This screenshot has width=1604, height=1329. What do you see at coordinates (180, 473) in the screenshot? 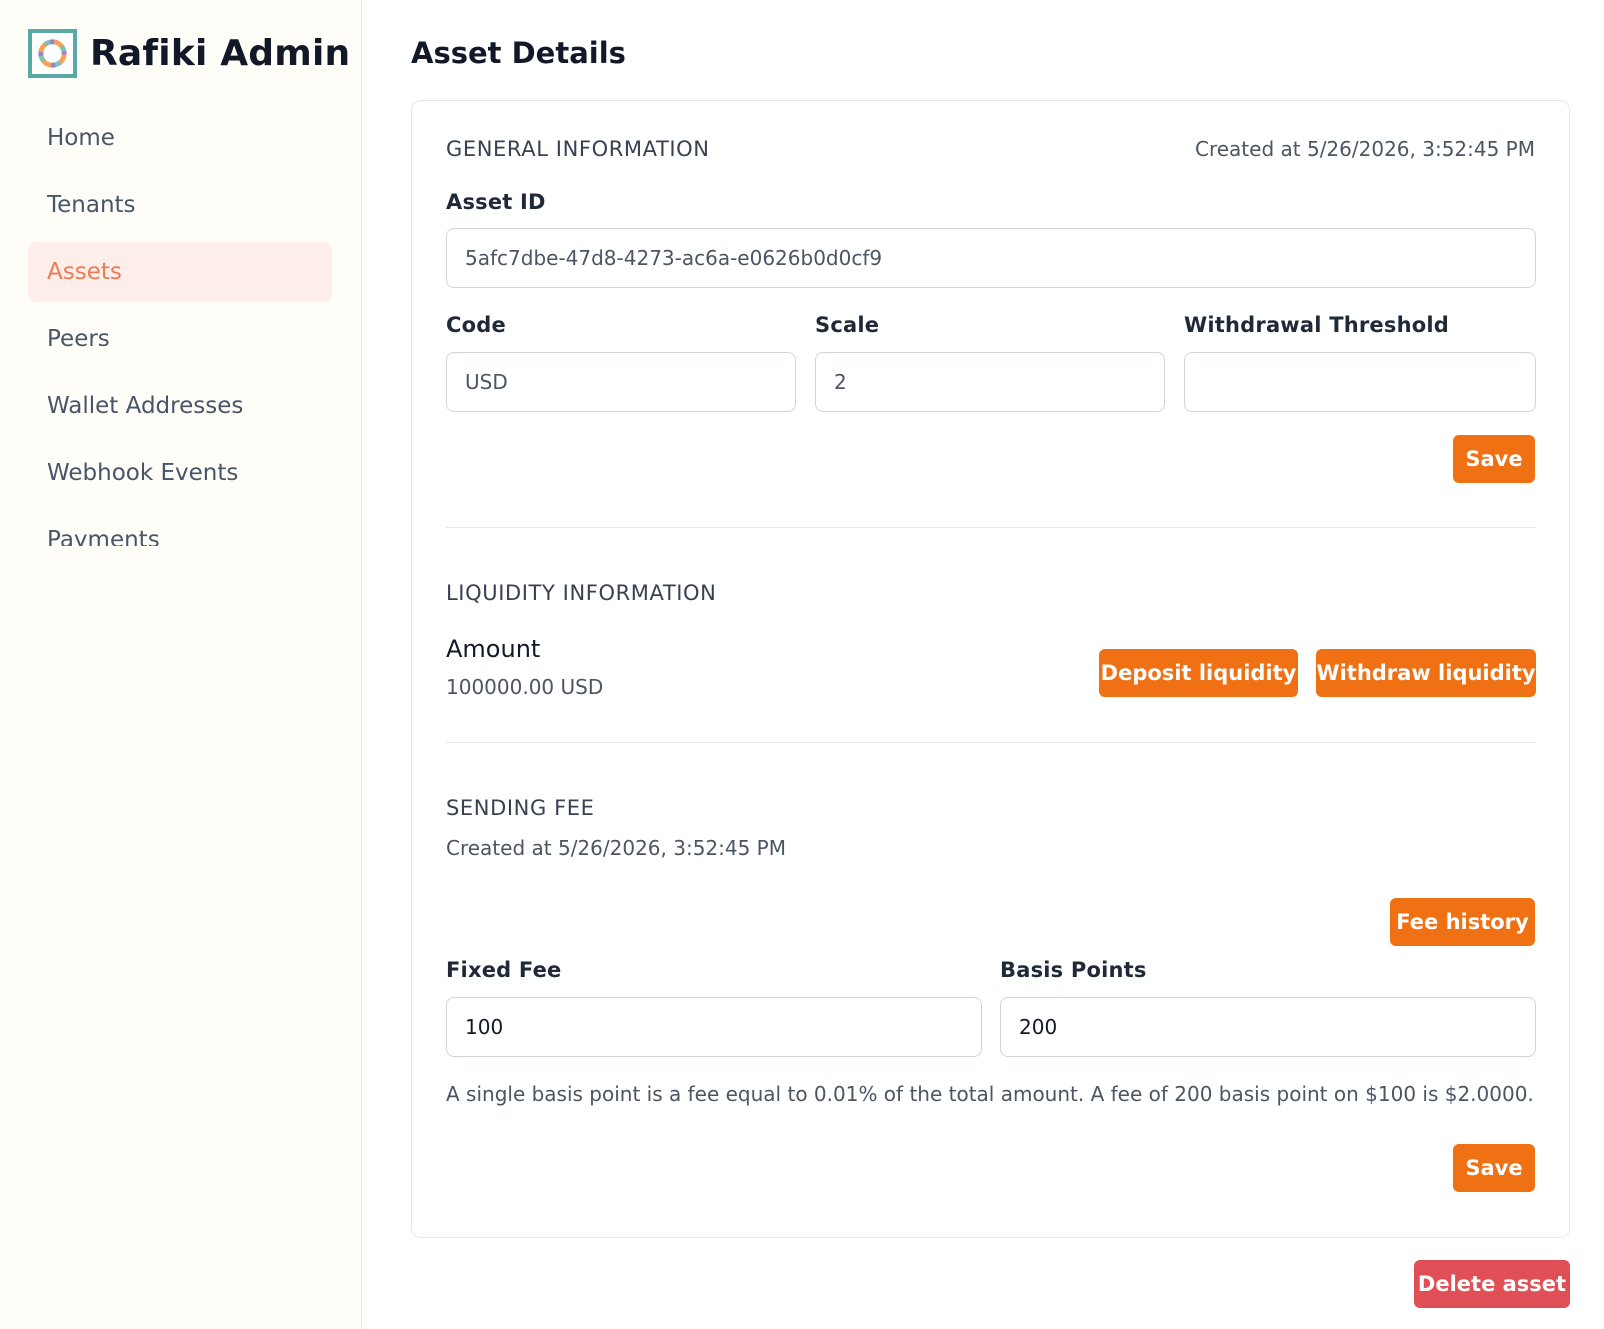
I see `sidebar-item-webhook-events: Webhook Events` at bounding box center [180, 473].